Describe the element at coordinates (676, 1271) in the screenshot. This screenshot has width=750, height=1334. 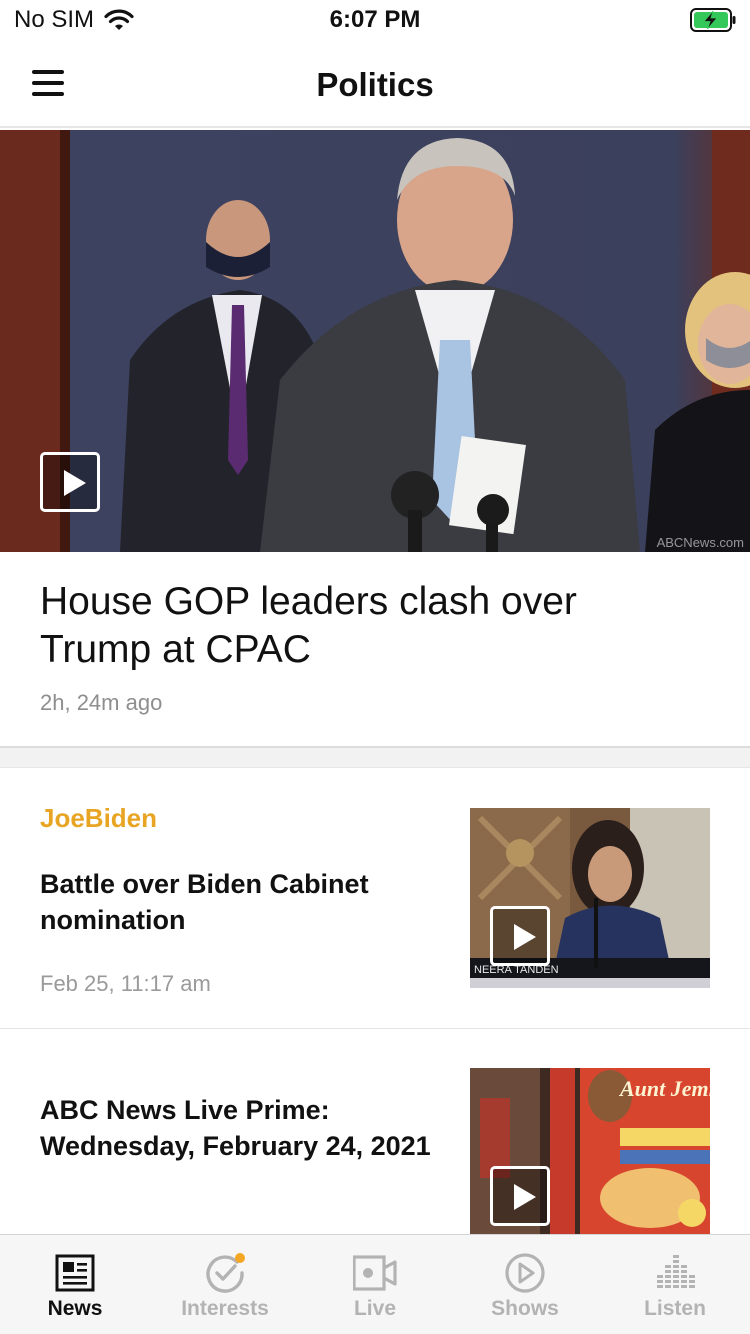
I see `audio-bars-icon` at that location.